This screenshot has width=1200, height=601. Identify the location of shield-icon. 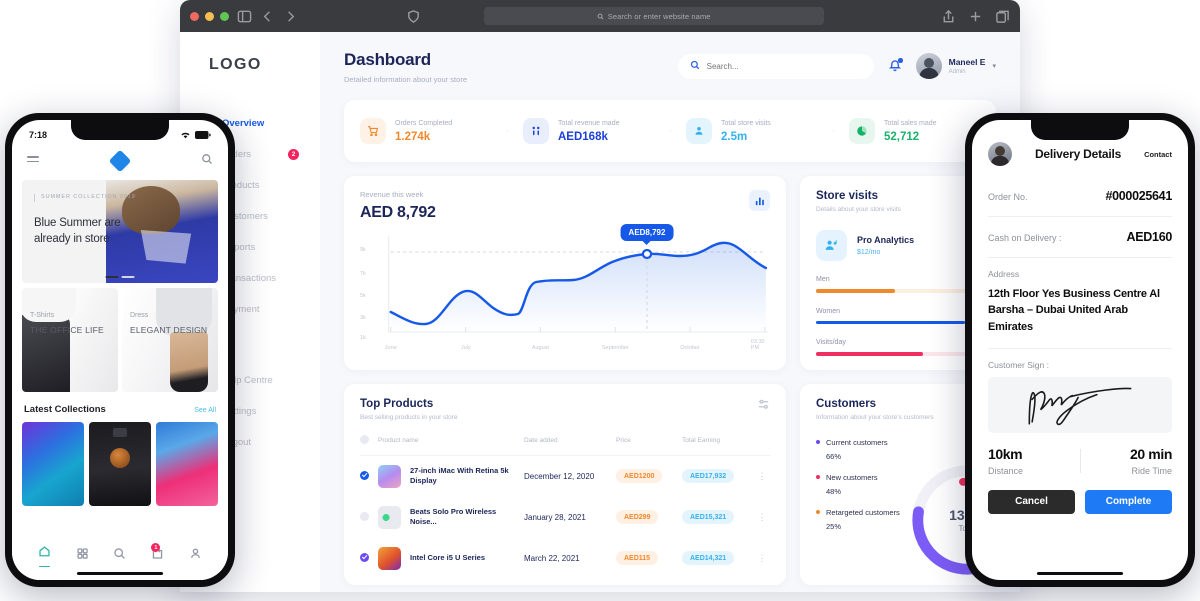
(413, 16).